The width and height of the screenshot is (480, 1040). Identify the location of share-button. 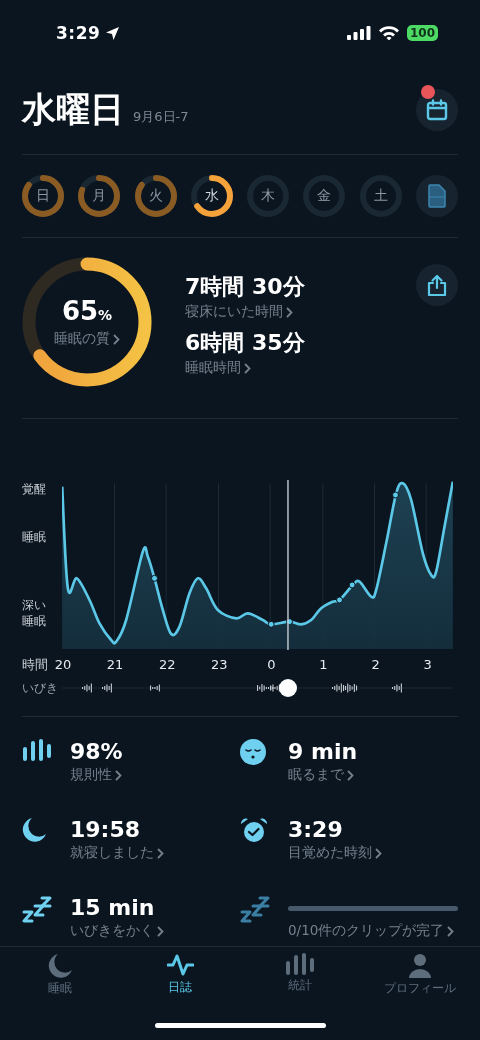
(437, 285).